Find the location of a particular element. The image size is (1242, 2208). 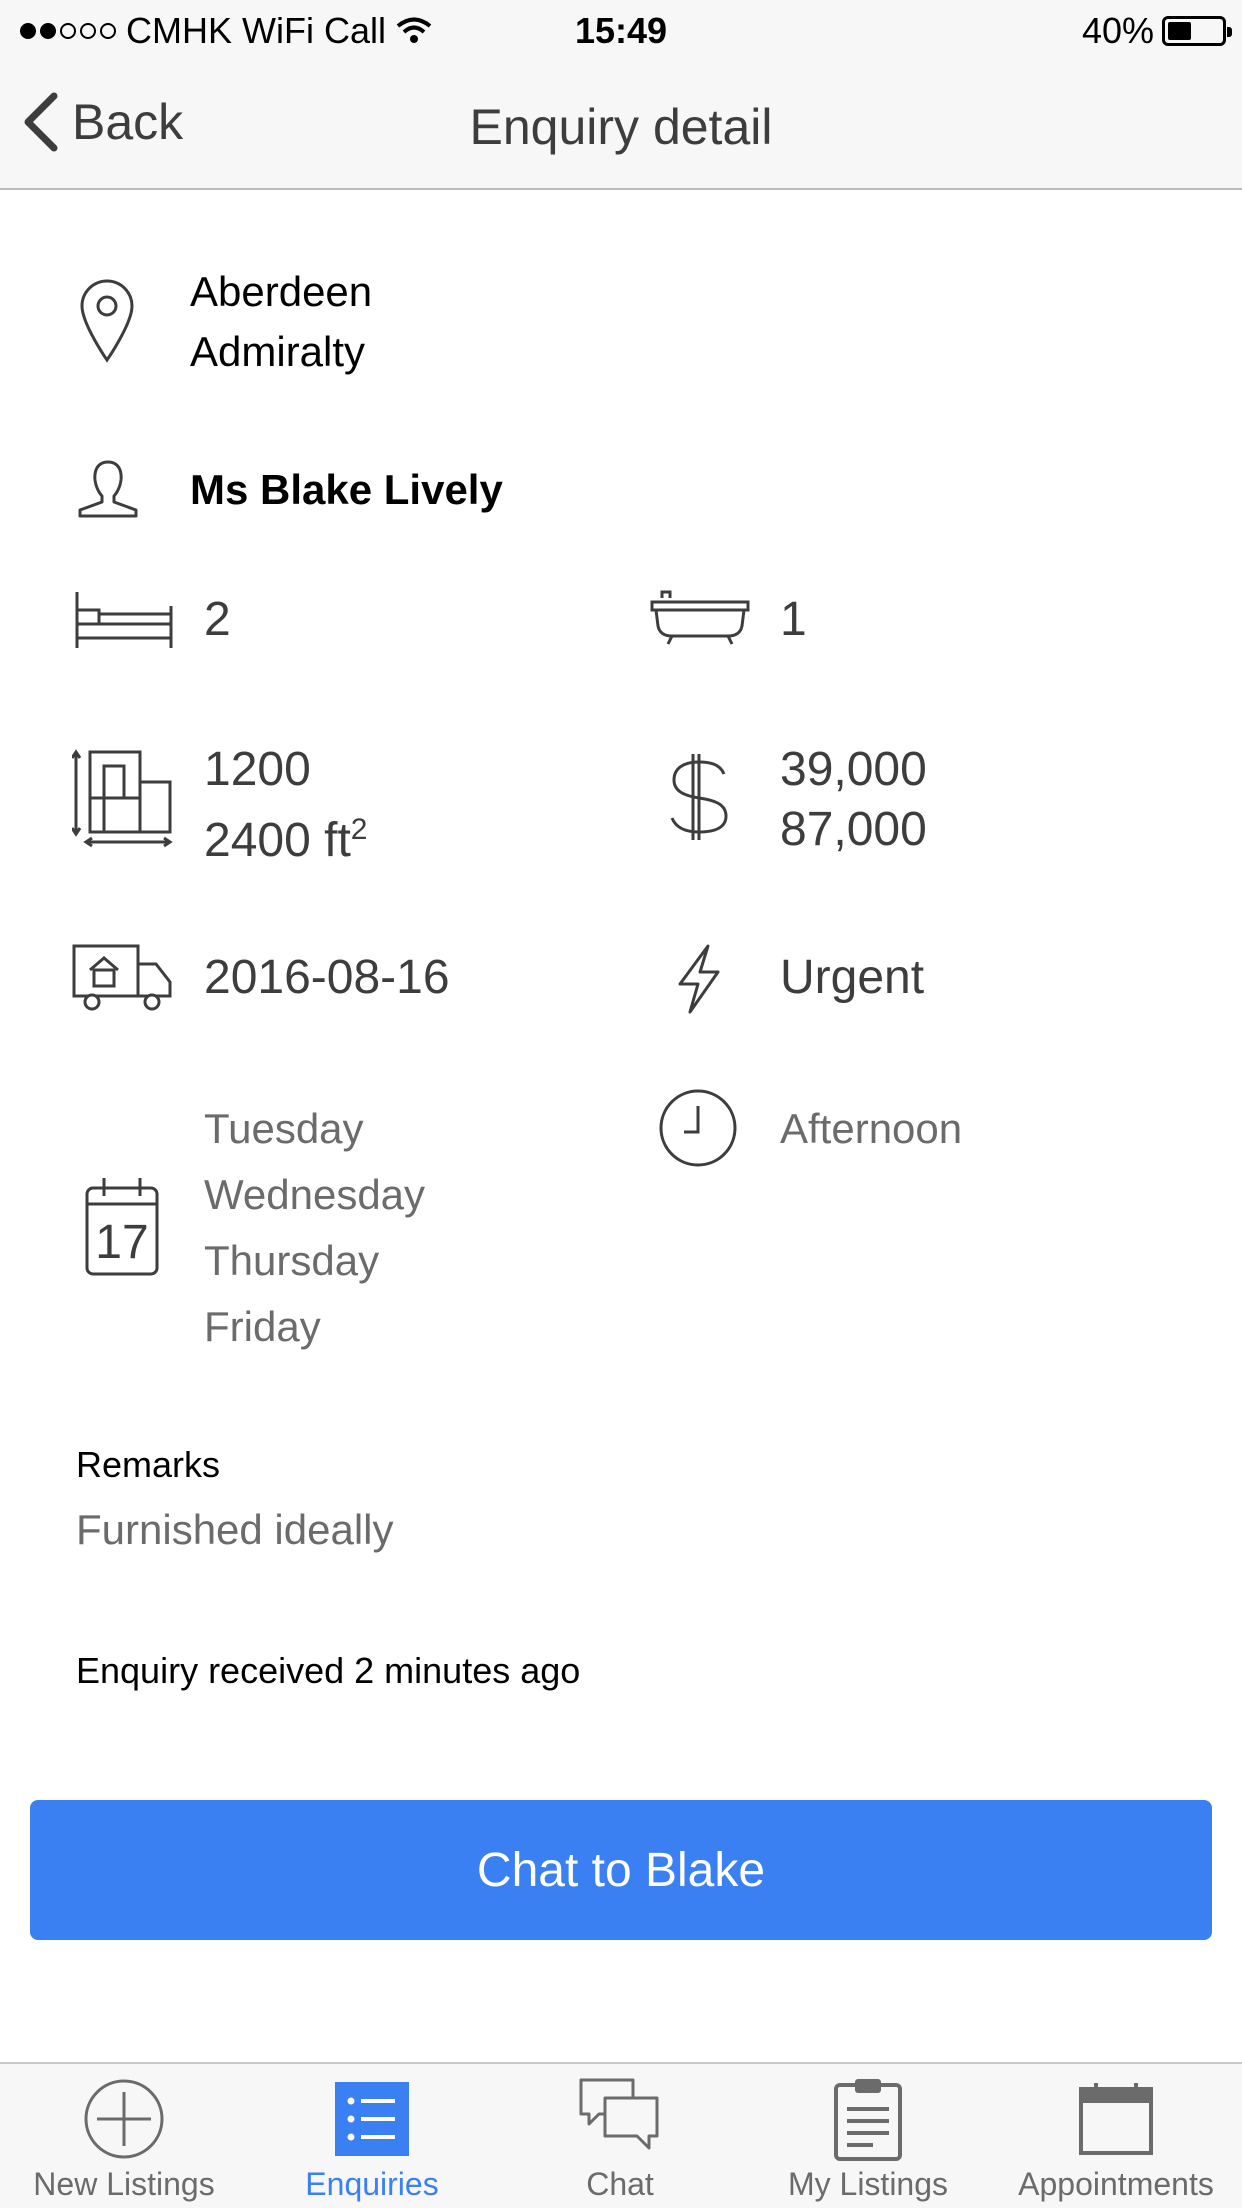

location-line-1: Aberdeen is located at coordinates (281, 291).